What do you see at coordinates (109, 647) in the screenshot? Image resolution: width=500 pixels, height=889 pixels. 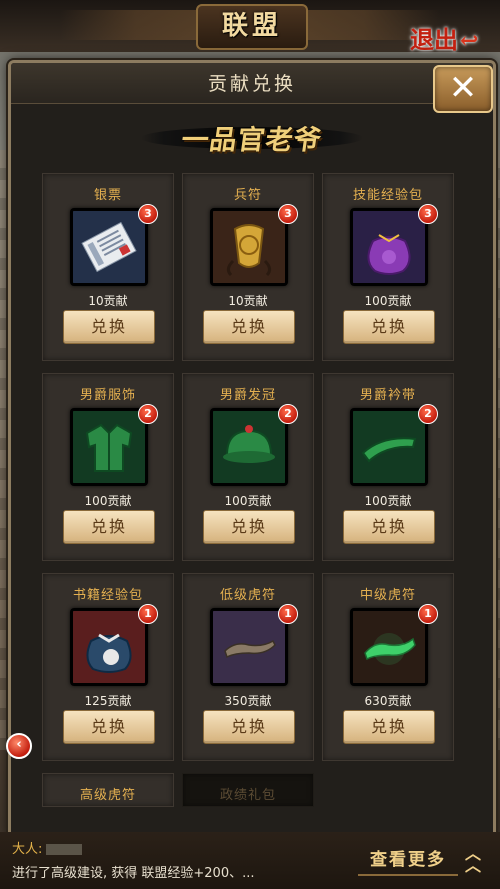 I see `book-xp-pouch-icon` at bounding box center [109, 647].